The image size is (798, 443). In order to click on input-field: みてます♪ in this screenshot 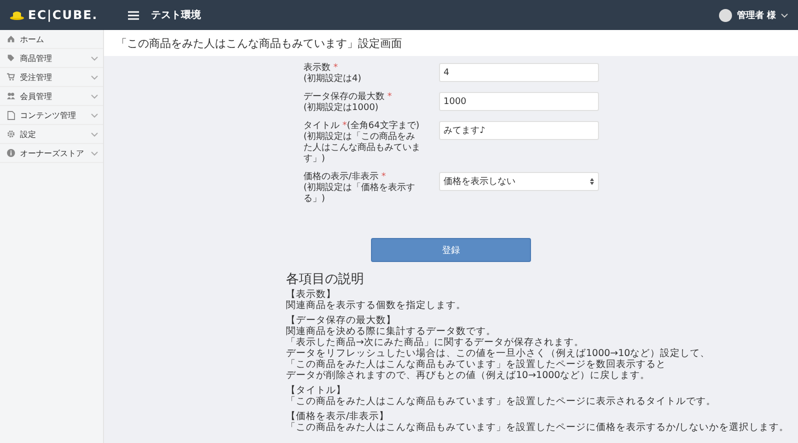, I will do `click(518, 130)`.